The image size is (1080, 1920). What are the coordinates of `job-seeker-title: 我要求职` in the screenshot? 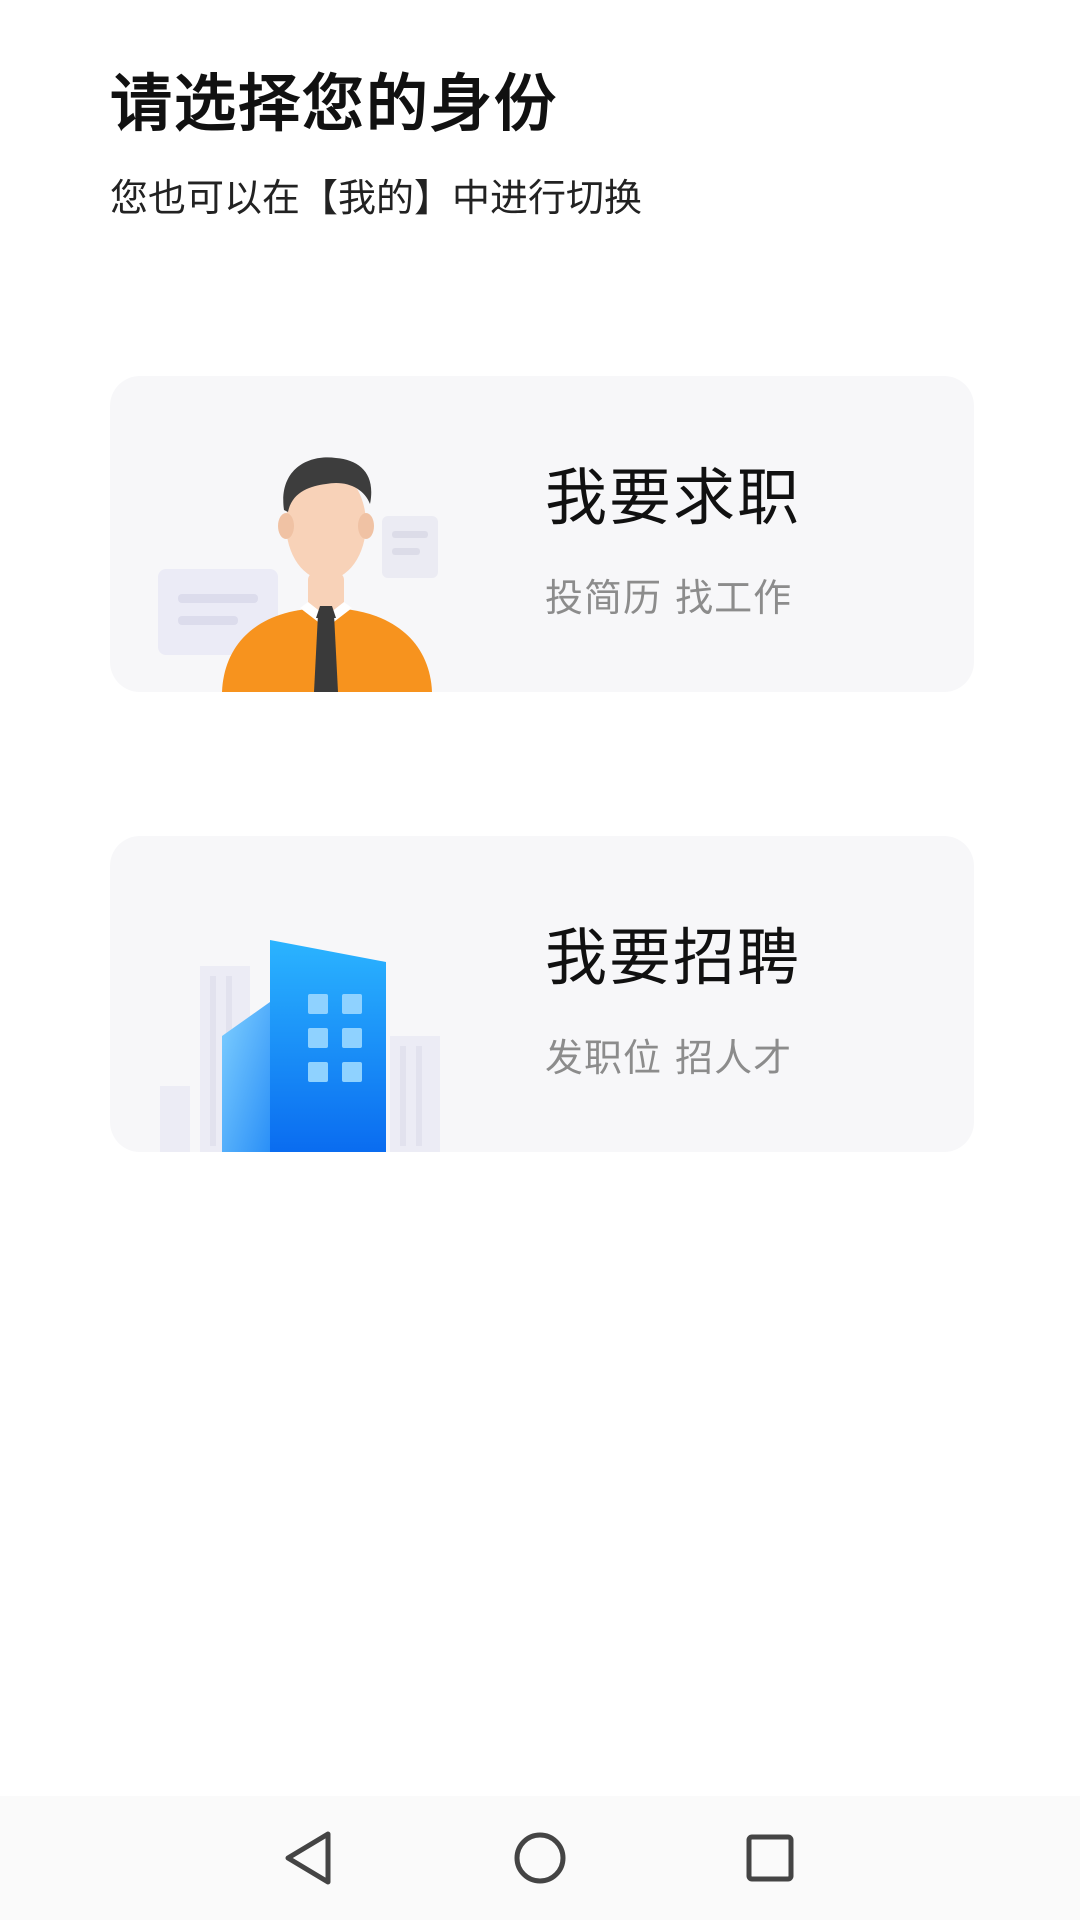 It's located at (673, 497).